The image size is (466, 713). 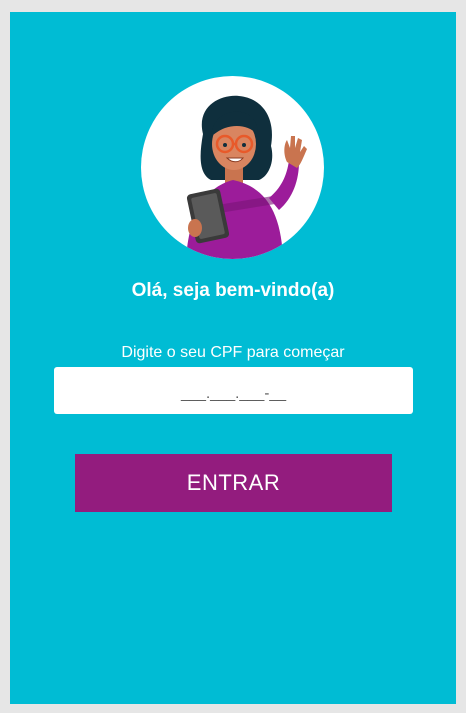 I want to click on avatar, so click(x=232, y=167).